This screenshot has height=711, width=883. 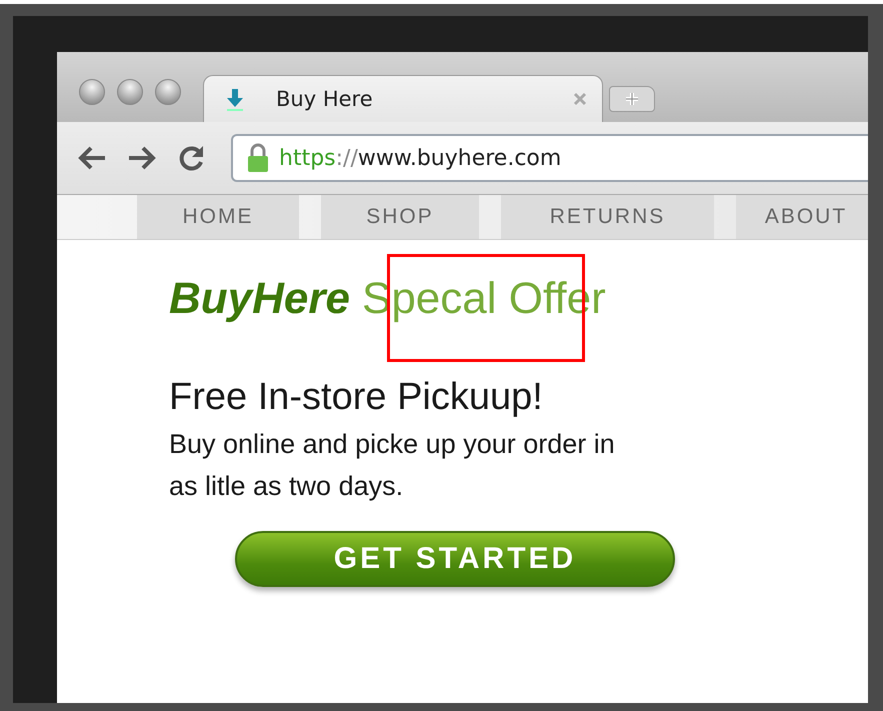 I want to click on description-text: Buy online and picke up your order in as litle as two days., so click(x=392, y=465).